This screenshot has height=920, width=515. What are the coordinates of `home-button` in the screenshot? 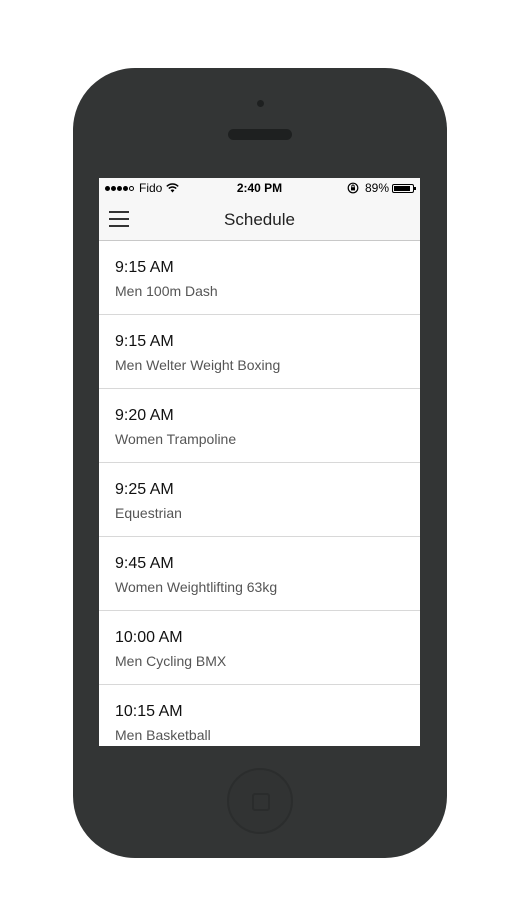 It's located at (260, 801).